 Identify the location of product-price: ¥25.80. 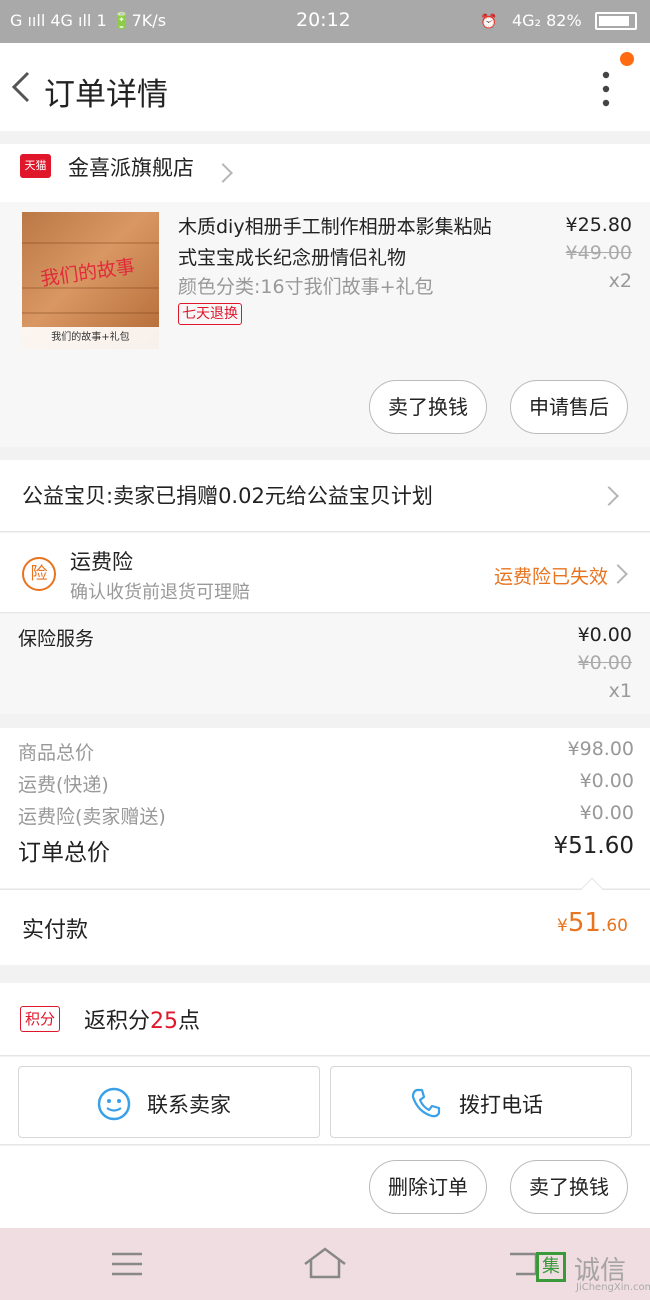
(598, 225).